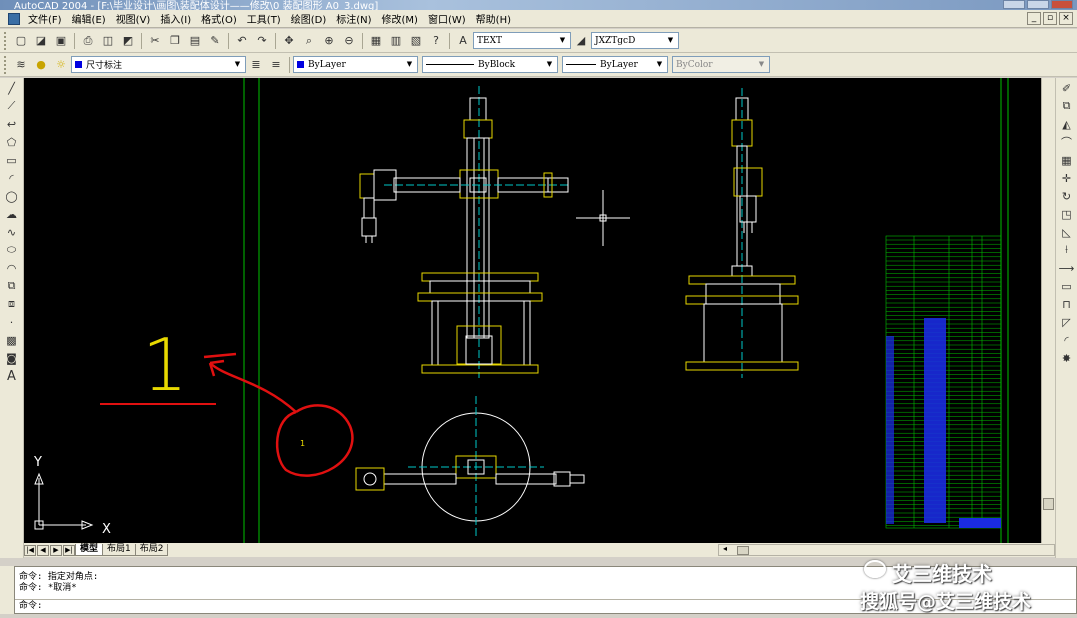  What do you see at coordinates (88, 41) in the screenshot?
I see `print-icon: ⎙` at bounding box center [88, 41].